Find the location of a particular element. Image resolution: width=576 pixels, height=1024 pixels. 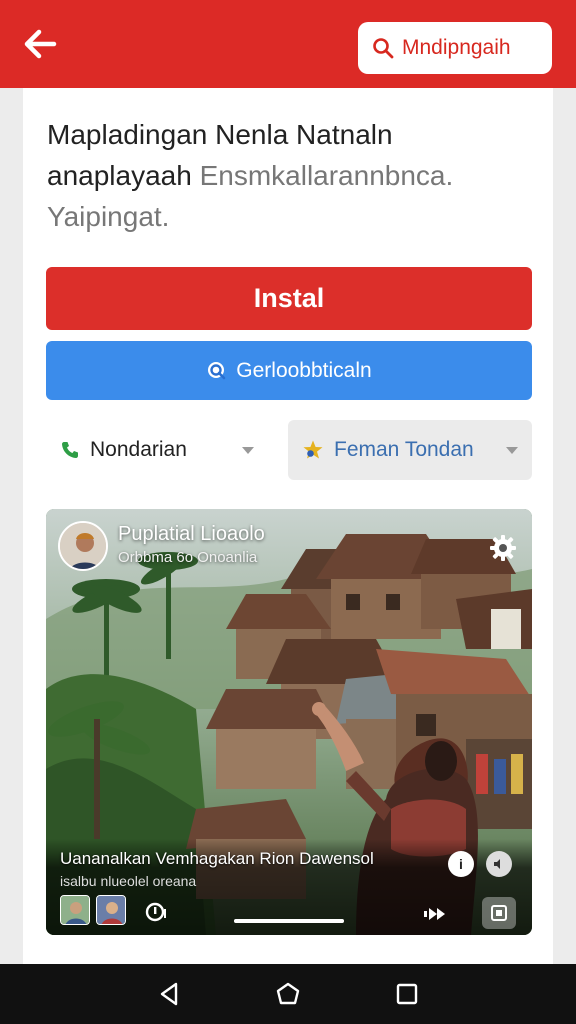

nav-back-button is located at coordinates (169, 994).